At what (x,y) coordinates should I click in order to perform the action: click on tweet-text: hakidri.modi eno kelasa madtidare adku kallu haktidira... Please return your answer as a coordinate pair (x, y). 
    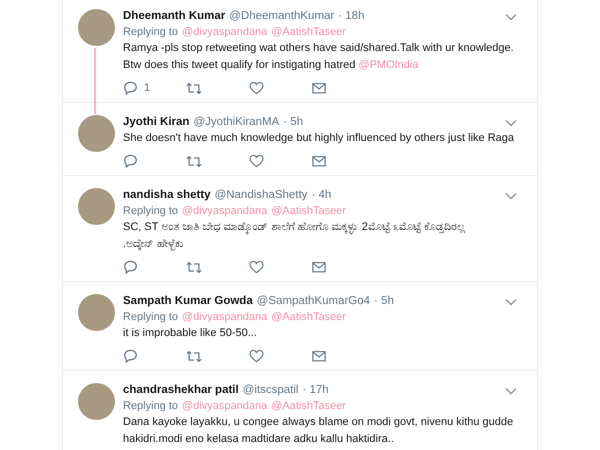
    Looking at the image, I should click on (258, 439).